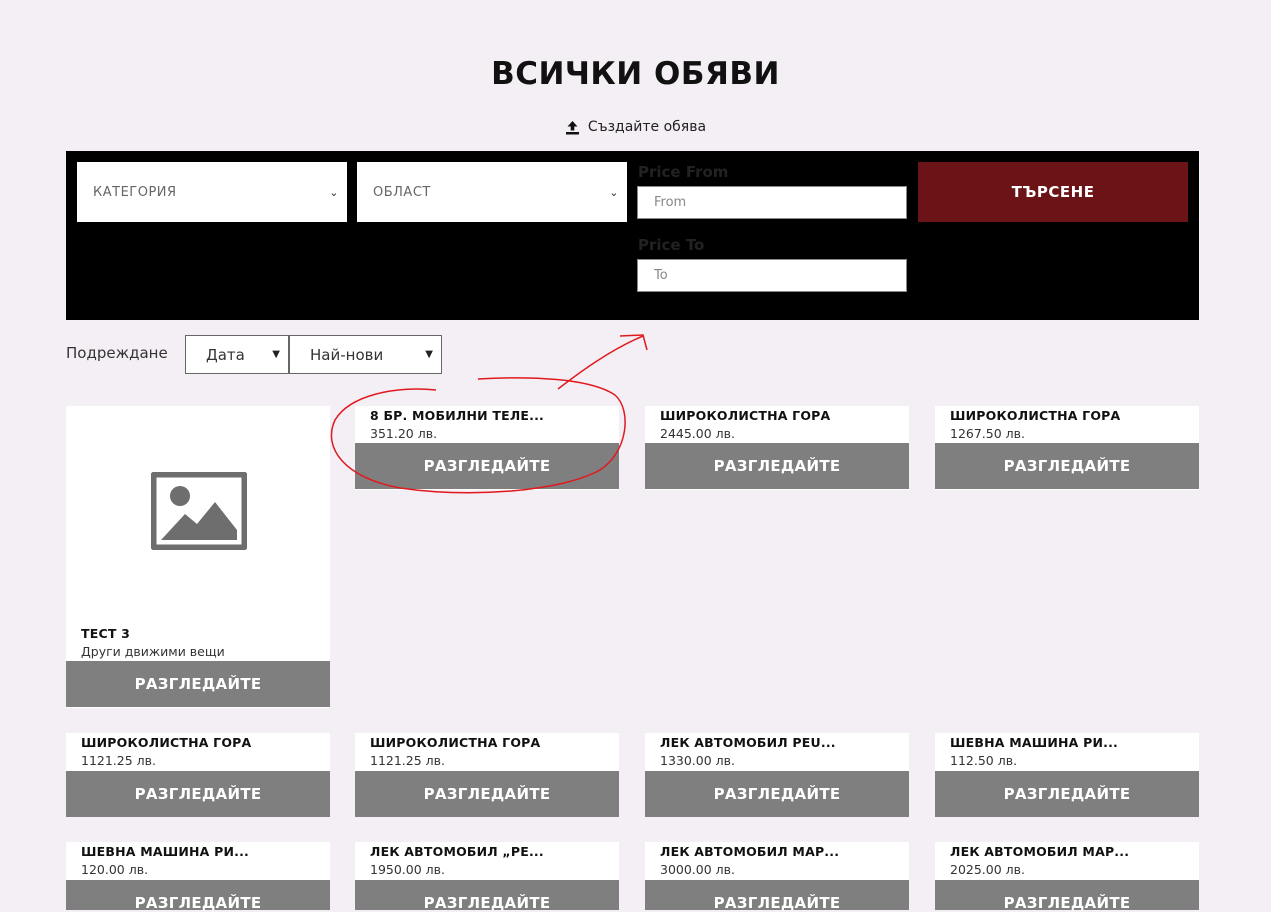 This screenshot has height=912, width=1271. What do you see at coordinates (347, 354) in the screenshot?
I see `sort-order-value: Най-нови` at bounding box center [347, 354].